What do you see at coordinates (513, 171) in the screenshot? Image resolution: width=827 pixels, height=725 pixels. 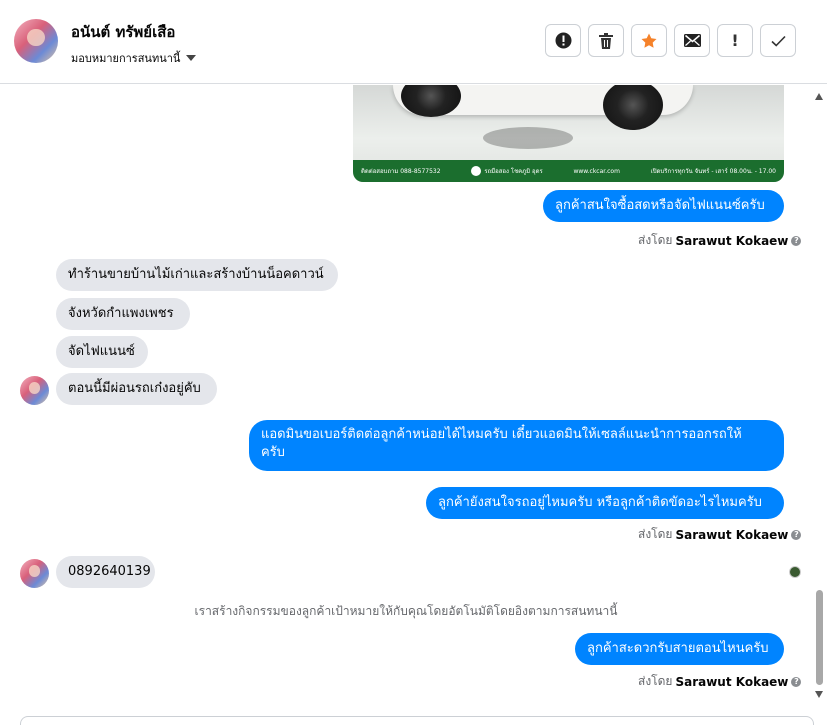 I see `dealer-name: รถมือสอง โชคภูมิ อุดร` at bounding box center [513, 171].